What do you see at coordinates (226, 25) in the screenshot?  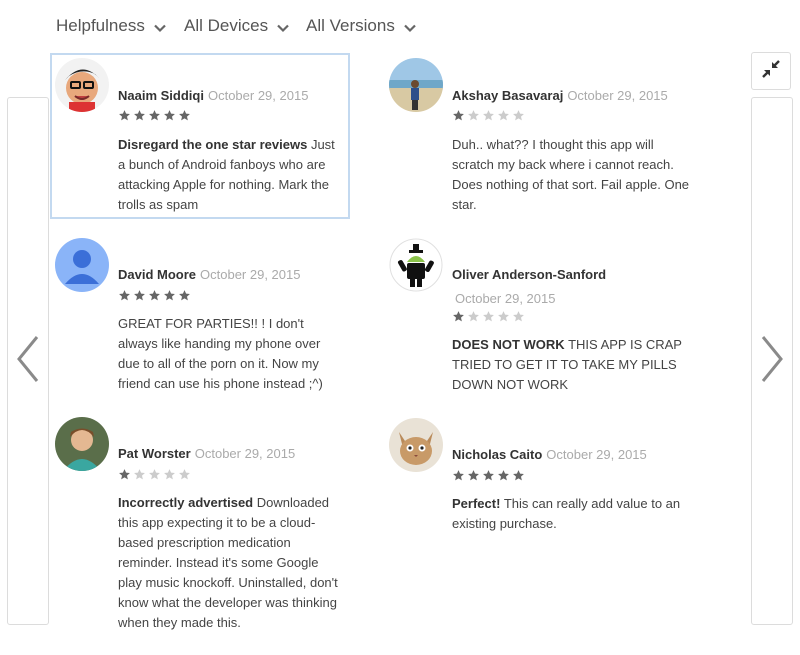 I see `devices-filter-label: All Devices` at bounding box center [226, 25].